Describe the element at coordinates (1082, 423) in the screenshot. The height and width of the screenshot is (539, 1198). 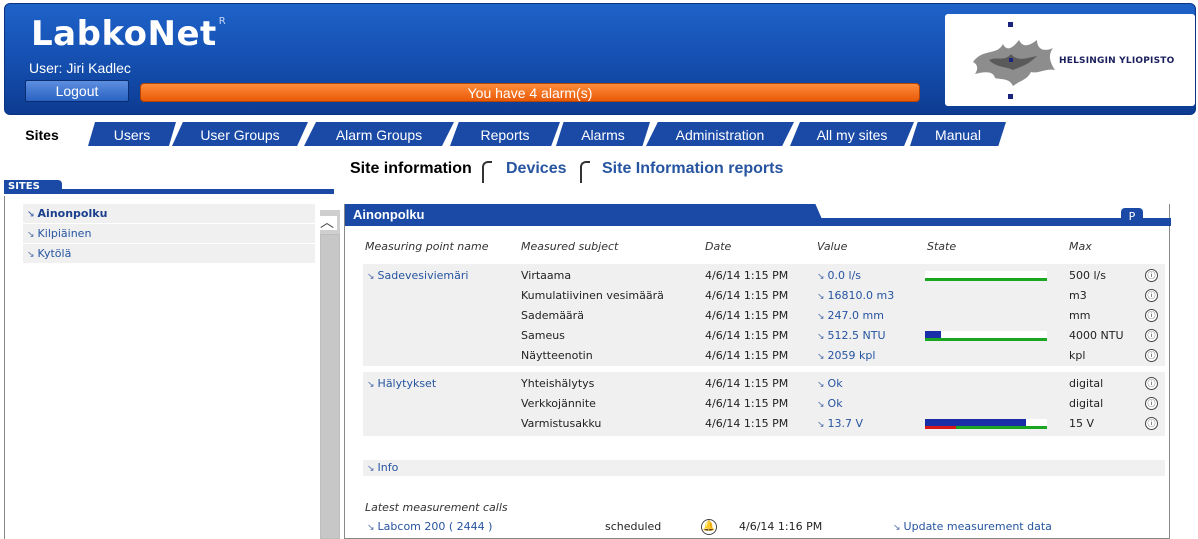
I see `max-value: 15 V` at that location.